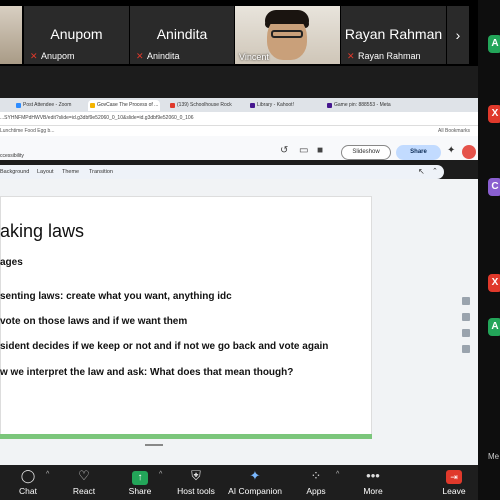 The height and width of the screenshot is (500, 500). Describe the element at coordinates (337, 474) in the screenshot. I see `apps-caret-icon: ^` at that location.